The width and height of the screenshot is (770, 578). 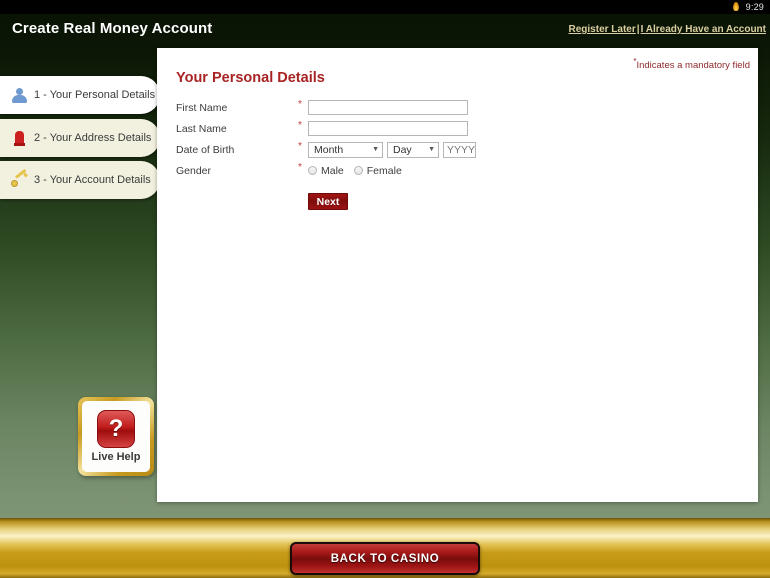 I want to click on gender-male-label: Male, so click(x=332, y=170).